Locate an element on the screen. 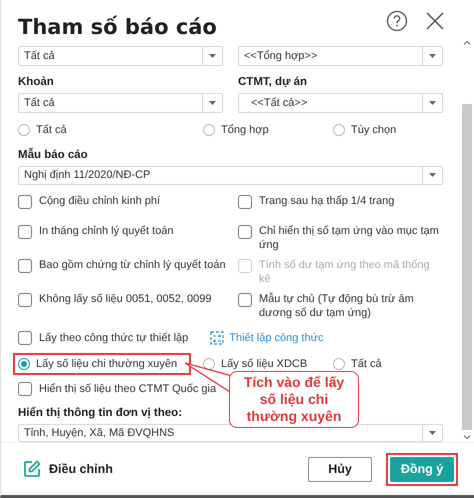 The height and width of the screenshot is (498, 474). radio-label: Tùy chọn is located at coordinates (373, 130).